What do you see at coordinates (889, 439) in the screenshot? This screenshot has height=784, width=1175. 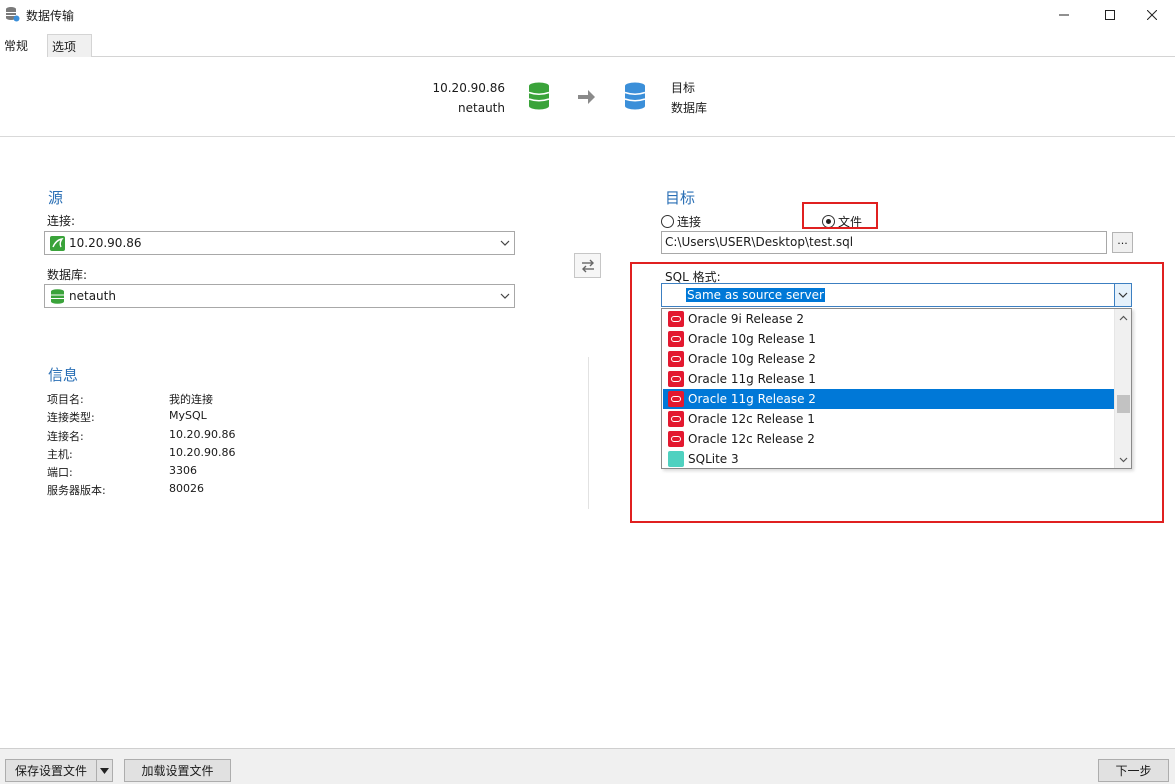 I see `list-item: Oracle 12c Release 2` at bounding box center [889, 439].